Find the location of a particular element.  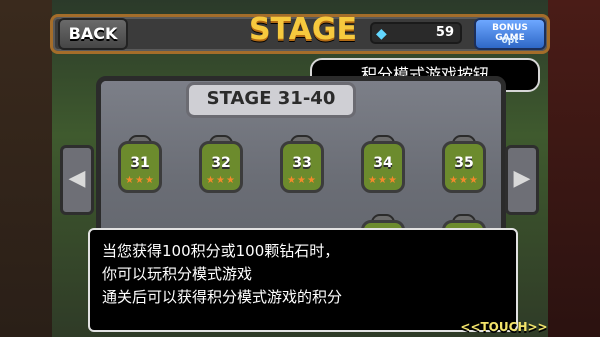

stage-title: STAGE is located at coordinates (303, 32).